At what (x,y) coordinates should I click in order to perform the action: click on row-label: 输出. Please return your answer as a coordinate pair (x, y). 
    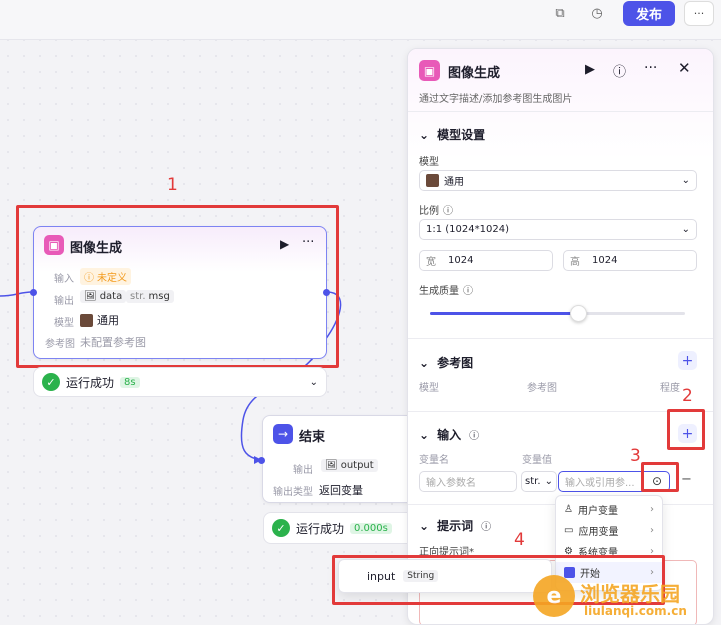
    Looking at the image, I should click on (303, 470).